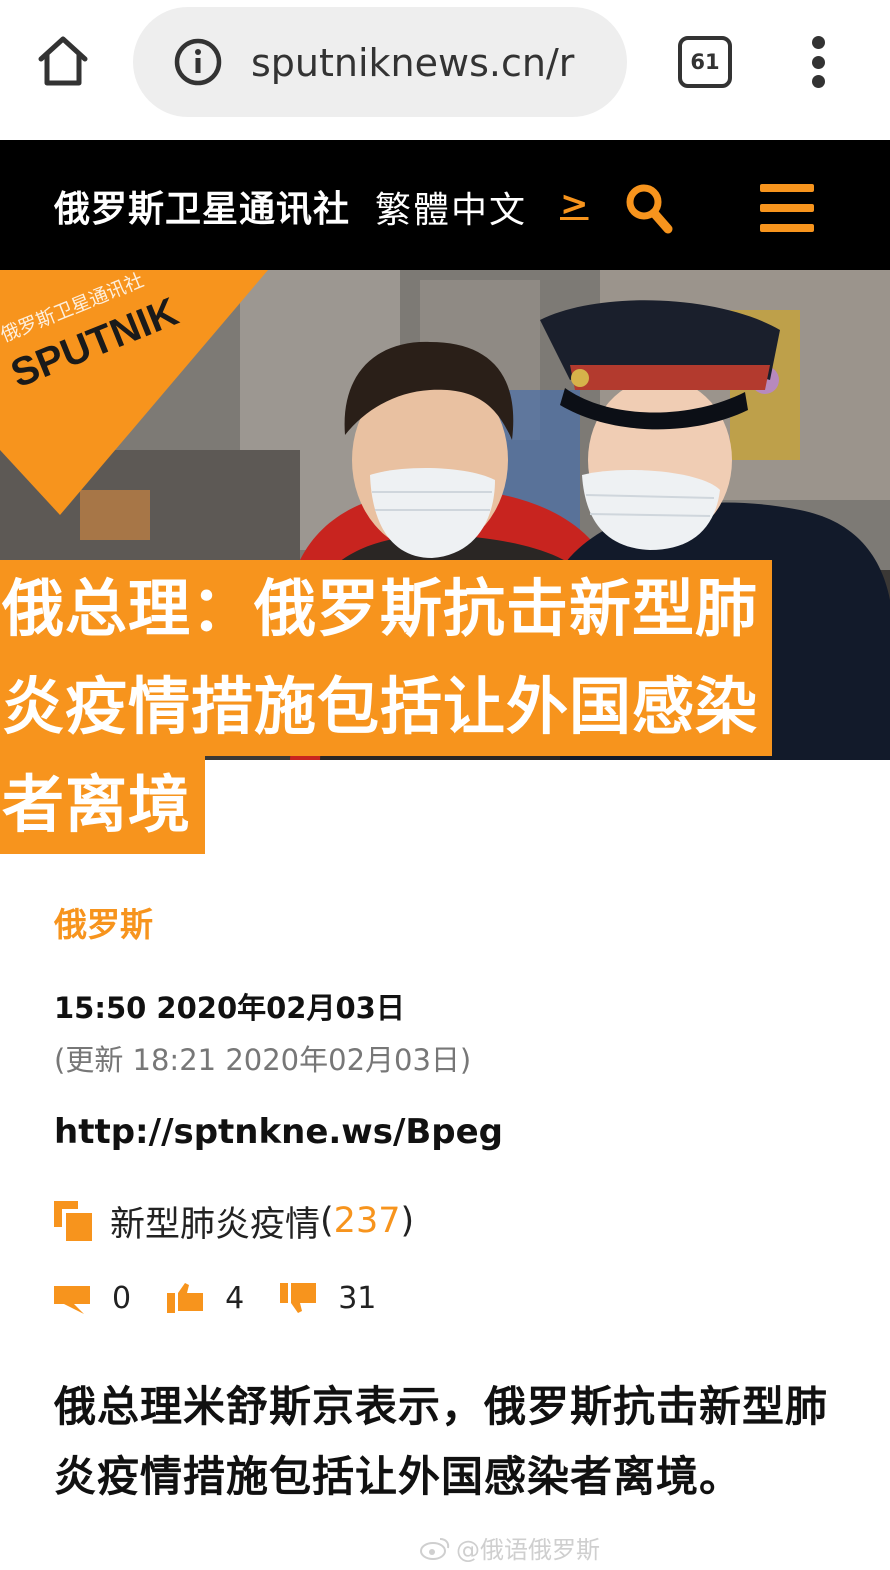 This screenshot has height=1570, width=890. I want to click on topic-close-paren: ), so click(407, 1221).